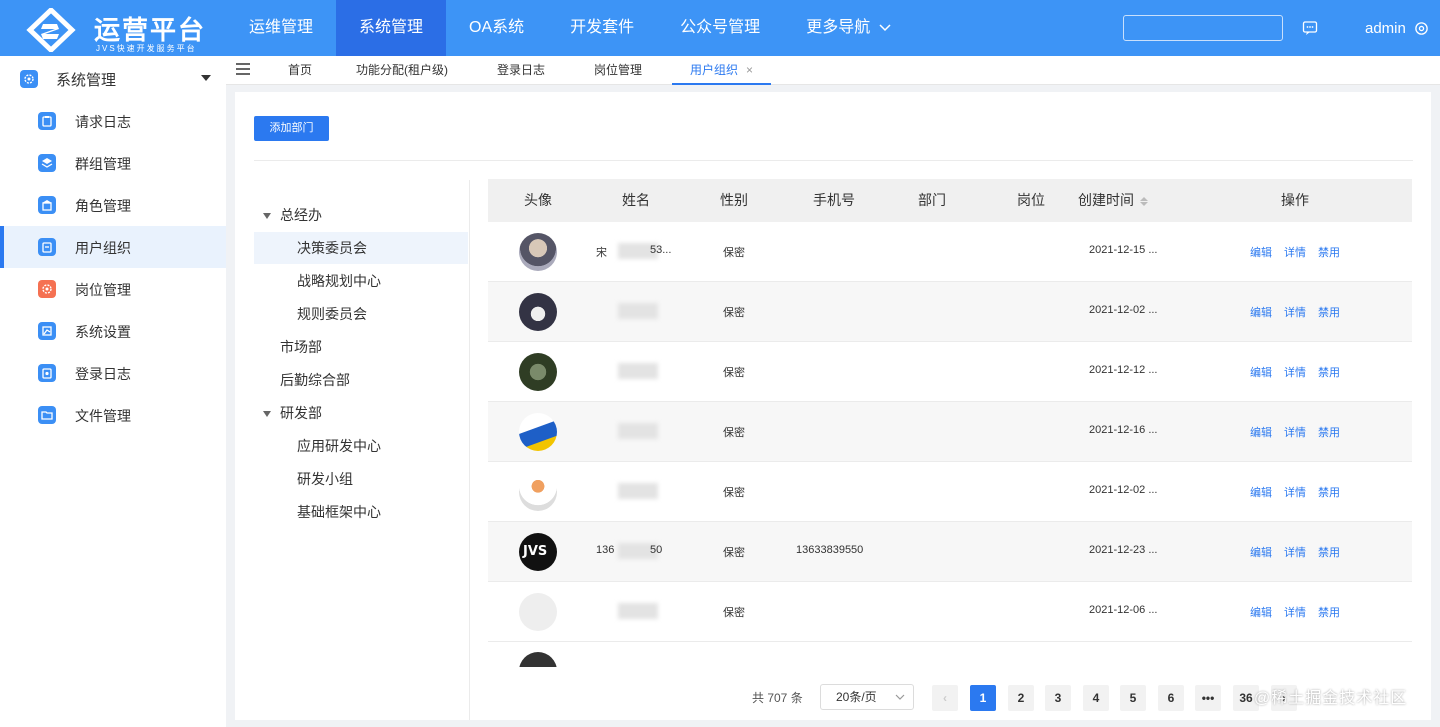 The height and width of the screenshot is (727, 1440). What do you see at coordinates (300, 70) in the screenshot?
I see `tab-home: 首页` at bounding box center [300, 70].